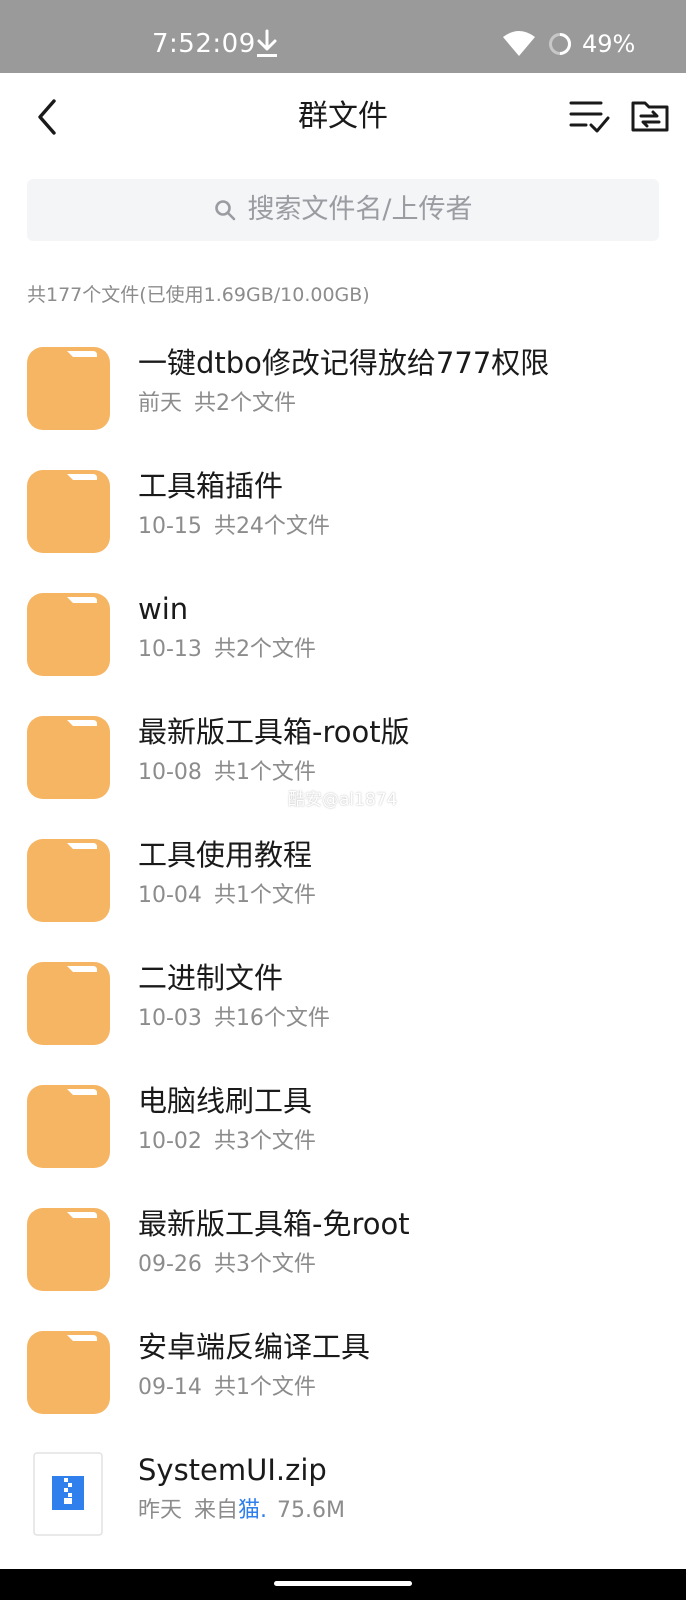  Describe the element at coordinates (204, 44) in the screenshot. I see `status-time: 7:52:09` at that location.